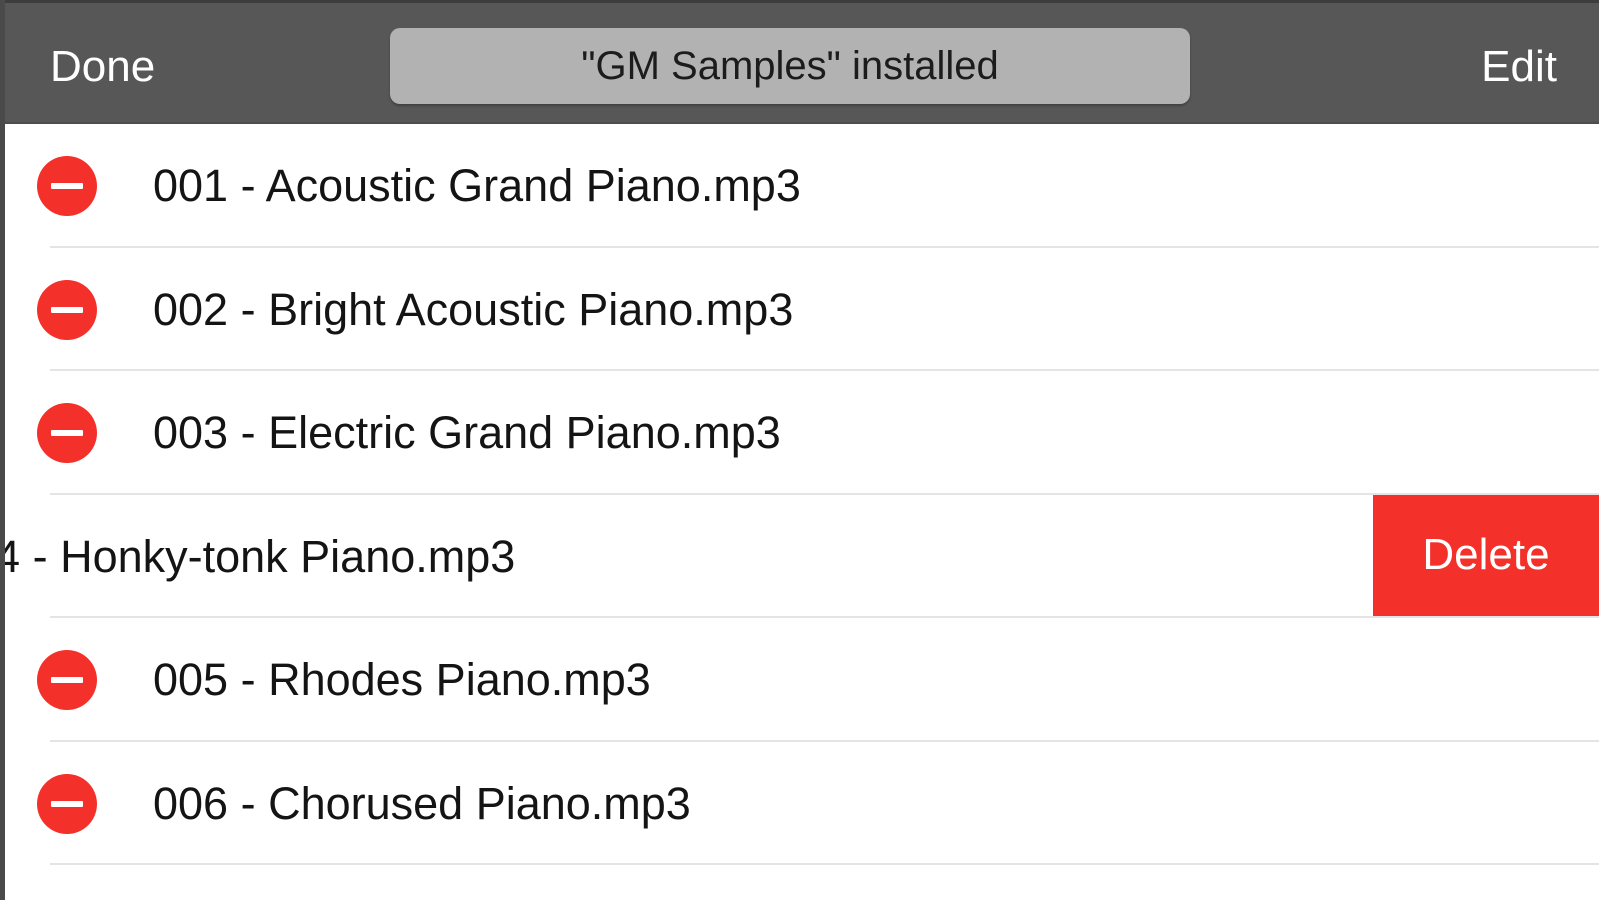  I want to click on file-name: 002 - Bright Acoustic Piano.mp3, so click(473, 309).